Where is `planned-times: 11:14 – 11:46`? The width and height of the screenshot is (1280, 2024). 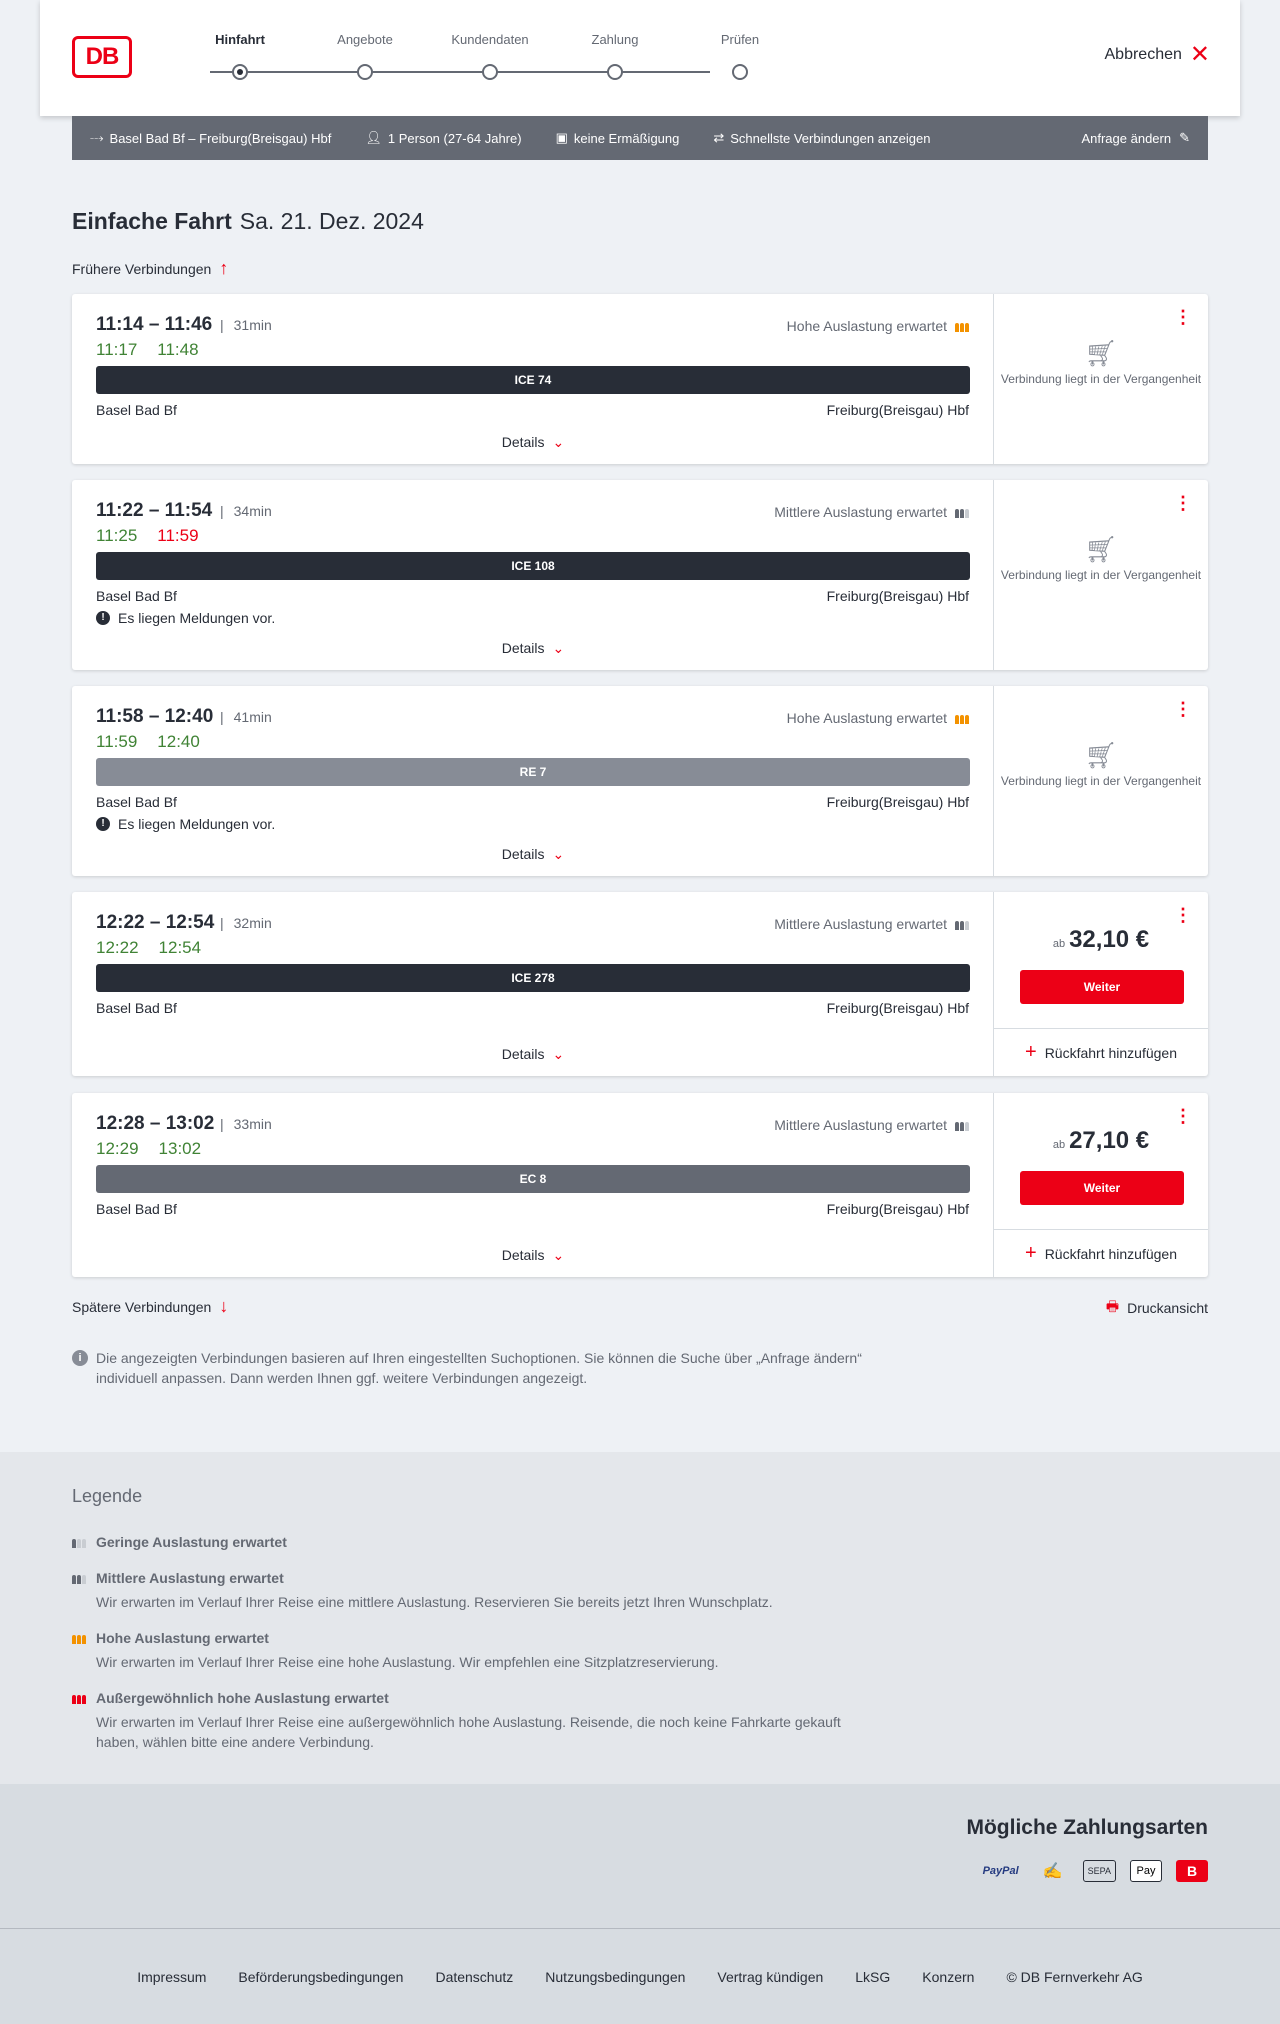
planned-times: 11:14 – 11:46 is located at coordinates (154, 324).